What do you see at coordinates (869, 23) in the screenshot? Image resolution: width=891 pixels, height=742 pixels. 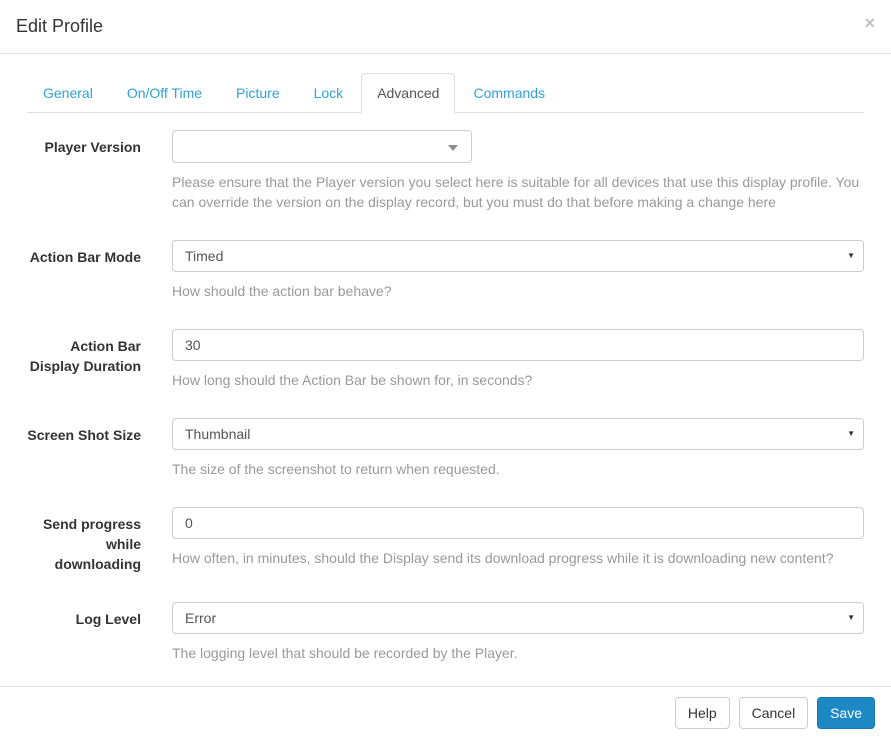 I see `close-icon: ×` at bounding box center [869, 23].